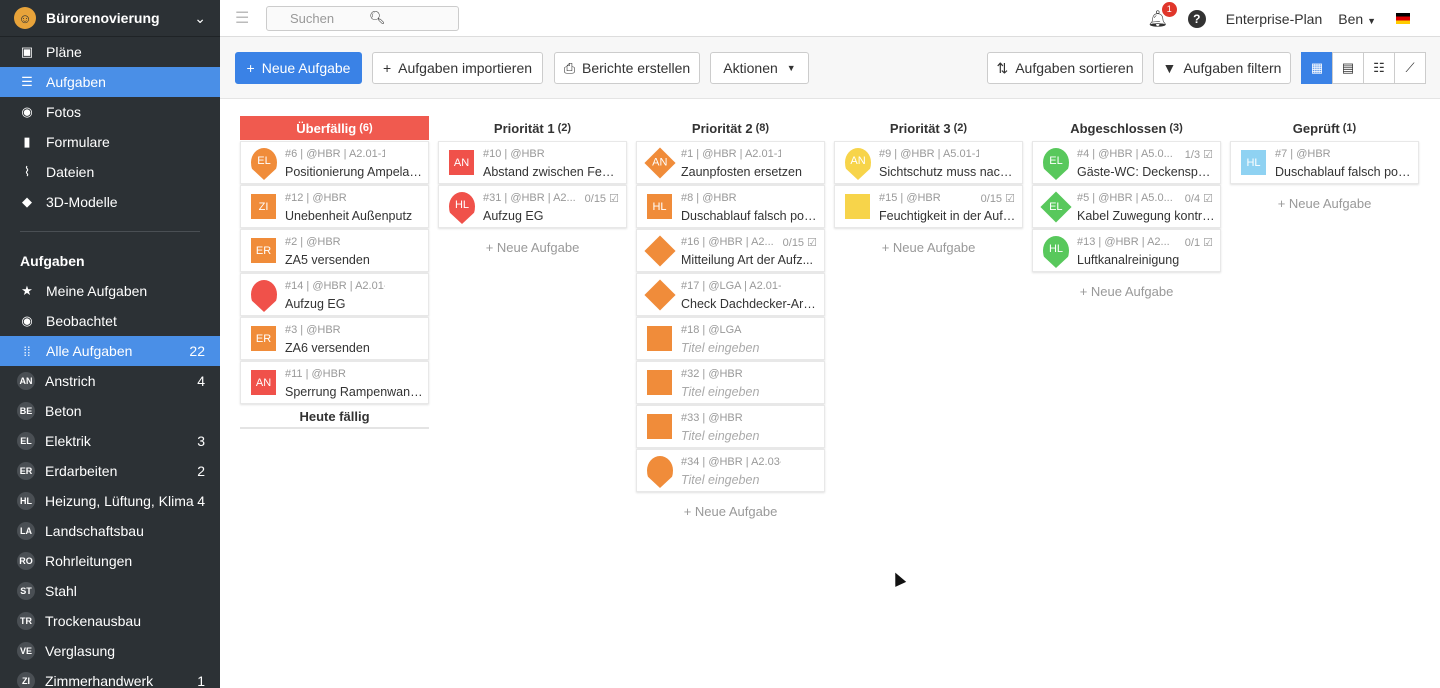  Describe the element at coordinates (1162, 15) in the screenshot. I see `bell-icon: 🔔︎ 1` at that location.